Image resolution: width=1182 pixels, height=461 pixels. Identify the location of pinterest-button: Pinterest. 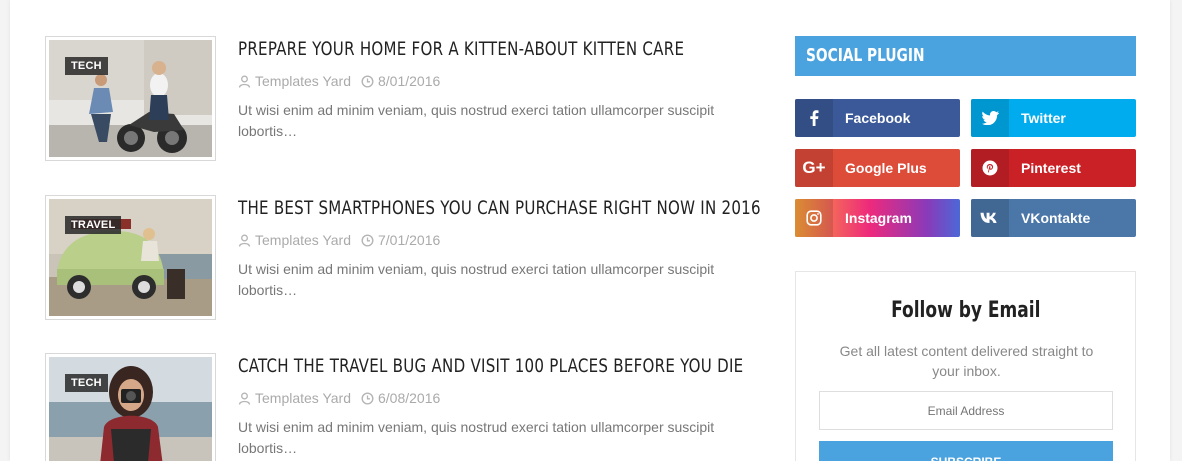
(1053, 168).